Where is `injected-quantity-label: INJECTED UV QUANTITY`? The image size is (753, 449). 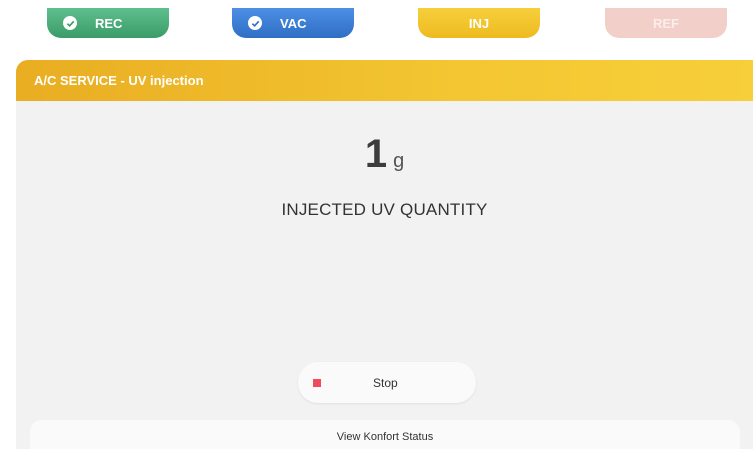 injected-quantity-label: INJECTED UV QUANTITY is located at coordinates (384, 209).